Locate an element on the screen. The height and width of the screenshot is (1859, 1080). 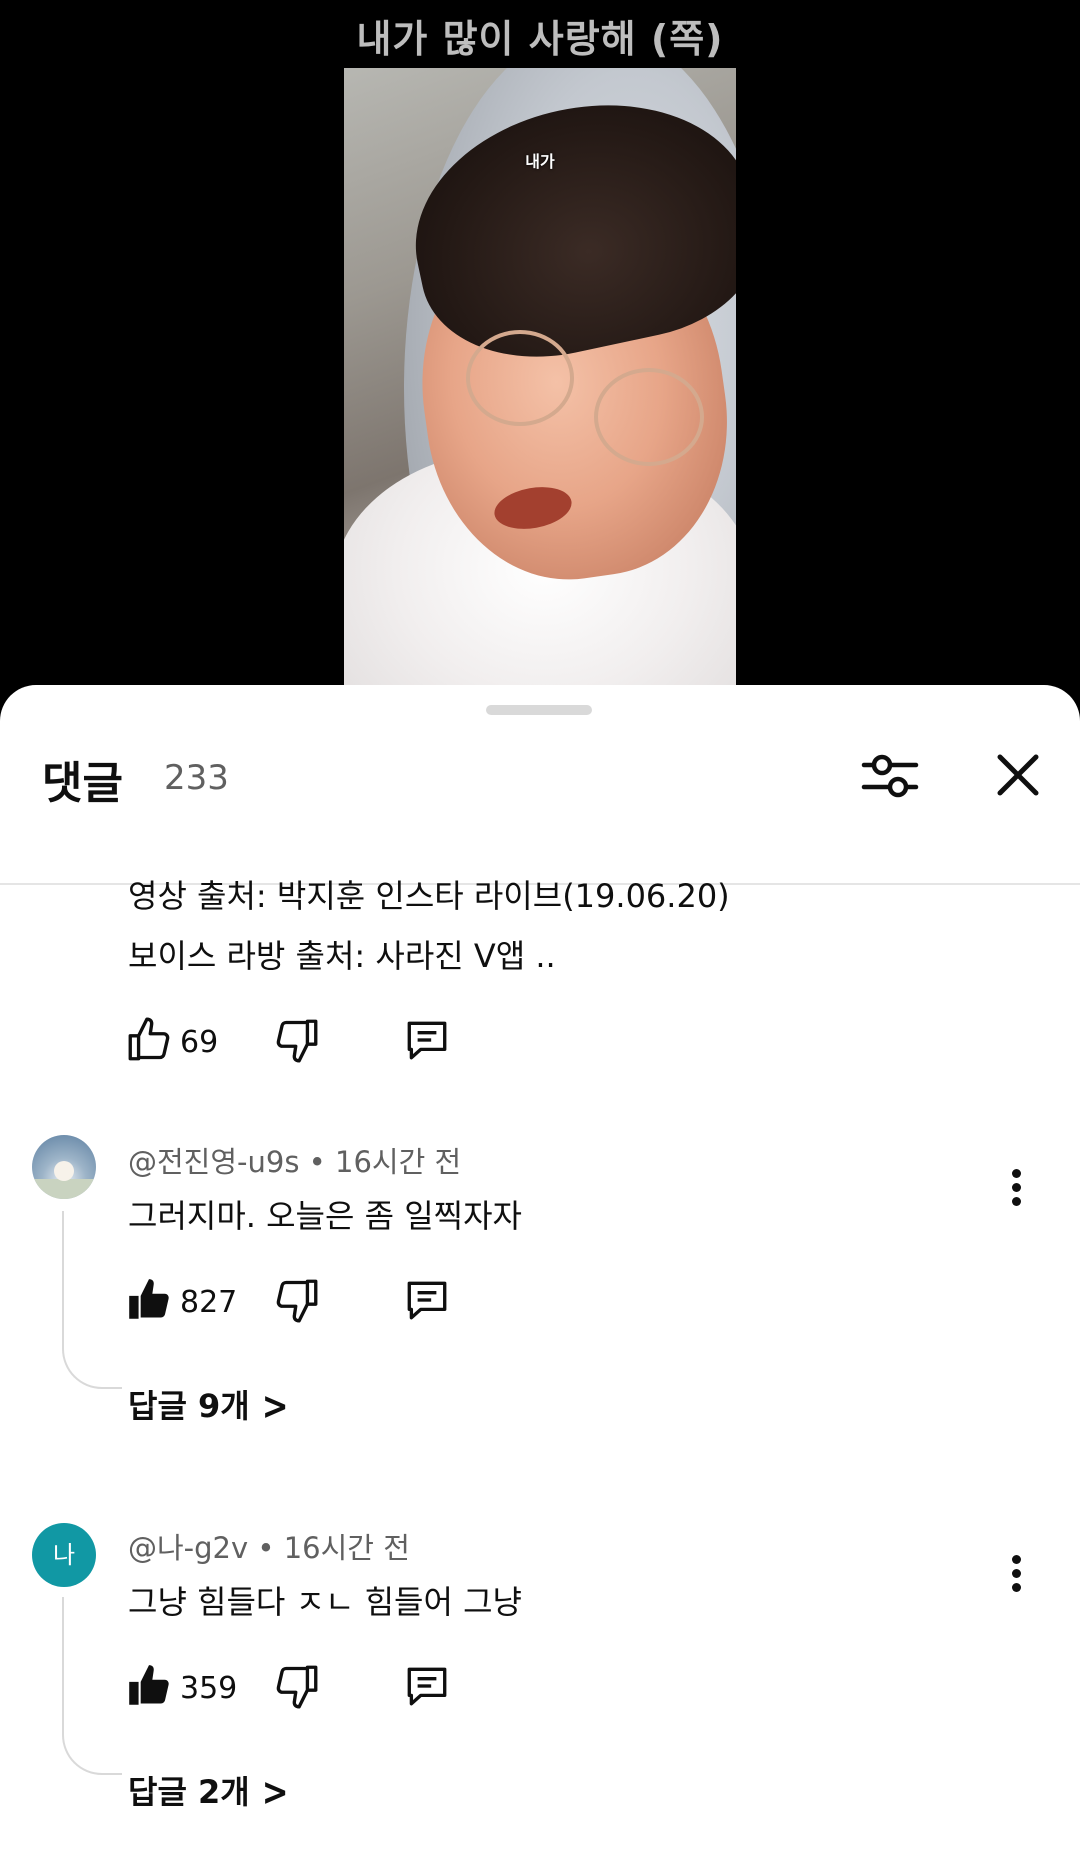
comments-title: 댓글 is located at coordinates (82, 783).